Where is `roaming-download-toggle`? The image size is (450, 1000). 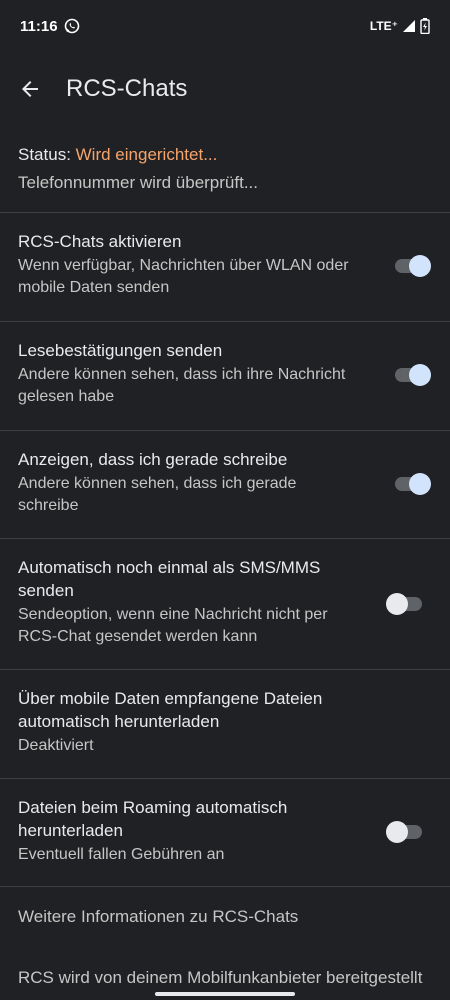 roaming-download-toggle is located at coordinates (404, 832).